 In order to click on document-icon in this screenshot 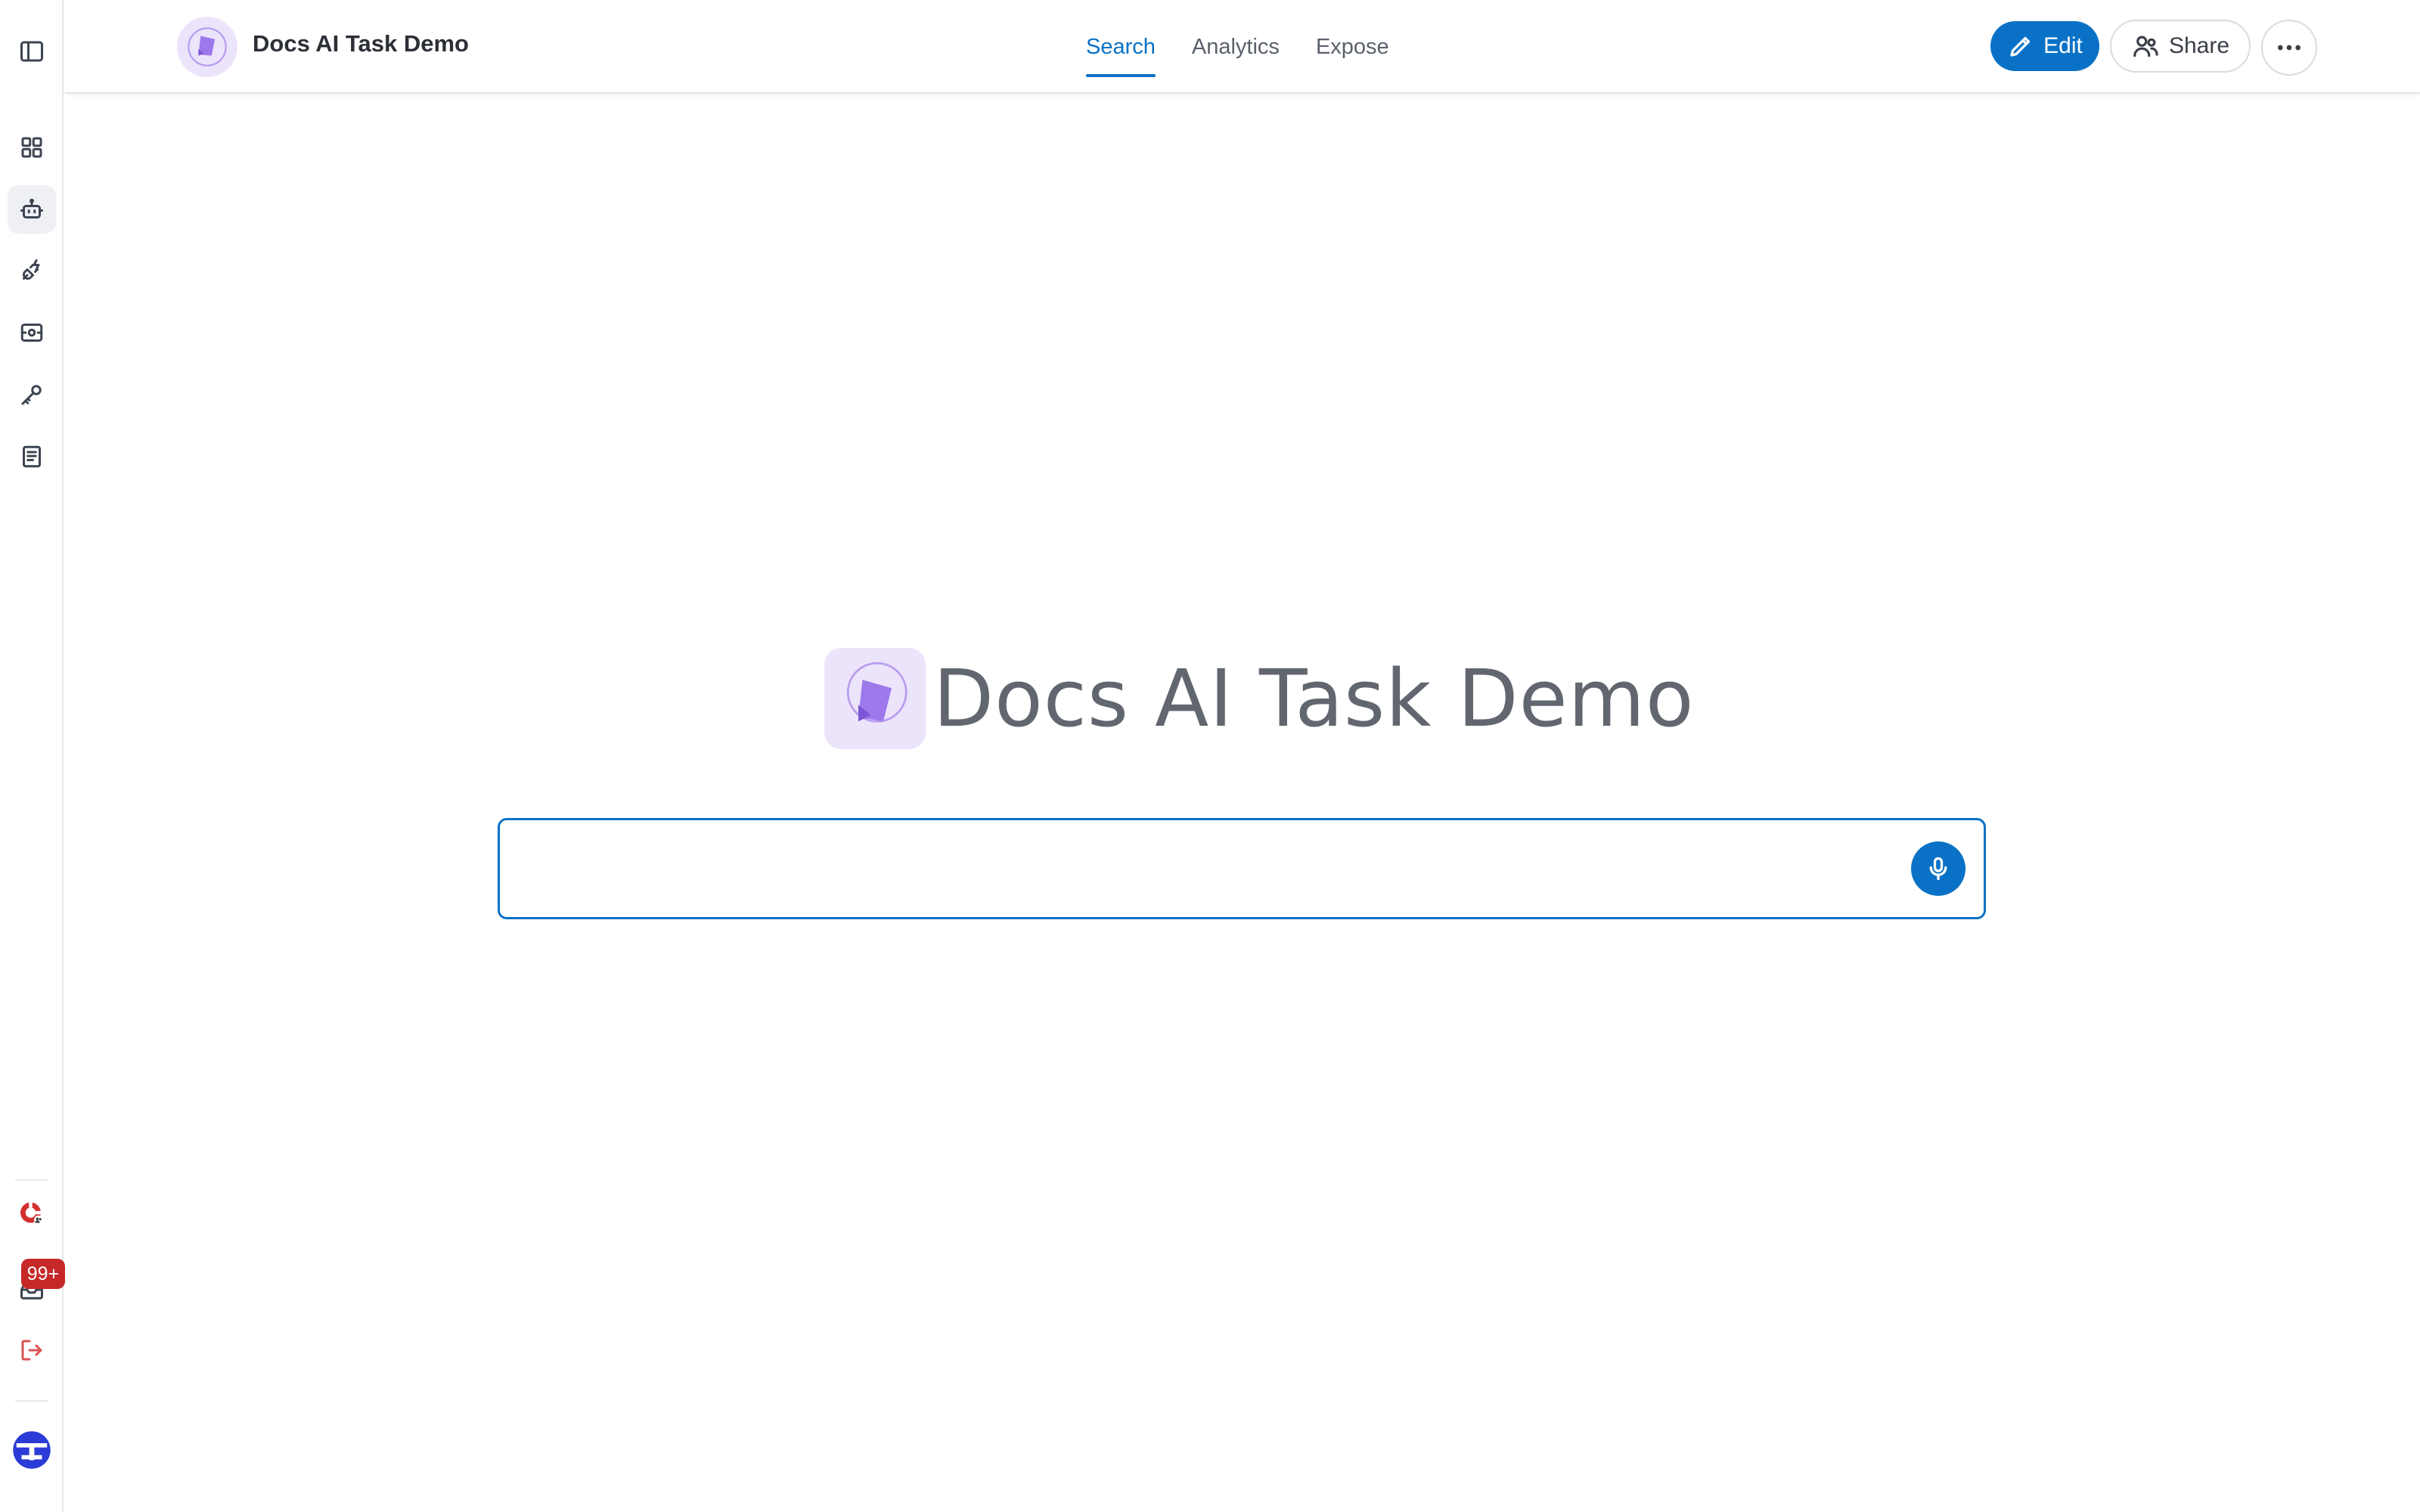, I will do `click(32, 456)`.